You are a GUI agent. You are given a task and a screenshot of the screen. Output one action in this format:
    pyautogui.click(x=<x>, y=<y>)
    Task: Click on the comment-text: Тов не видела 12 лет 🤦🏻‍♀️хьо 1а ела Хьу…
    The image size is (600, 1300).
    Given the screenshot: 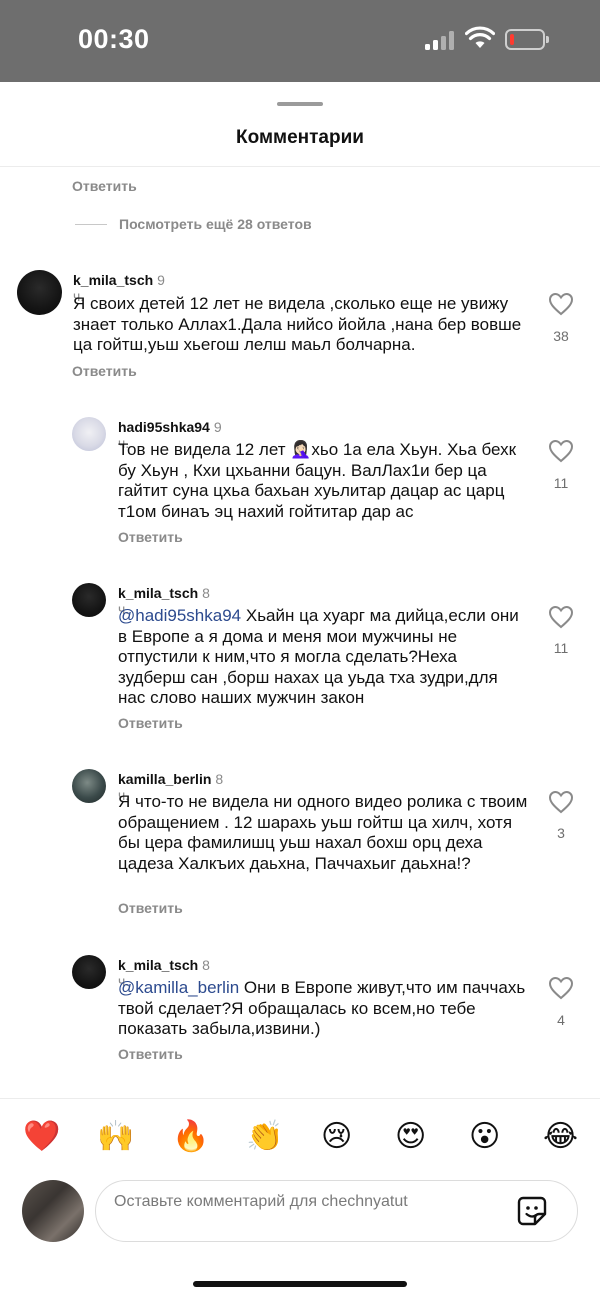 What is the action you would take?
    pyautogui.click(x=317, y=480)
    